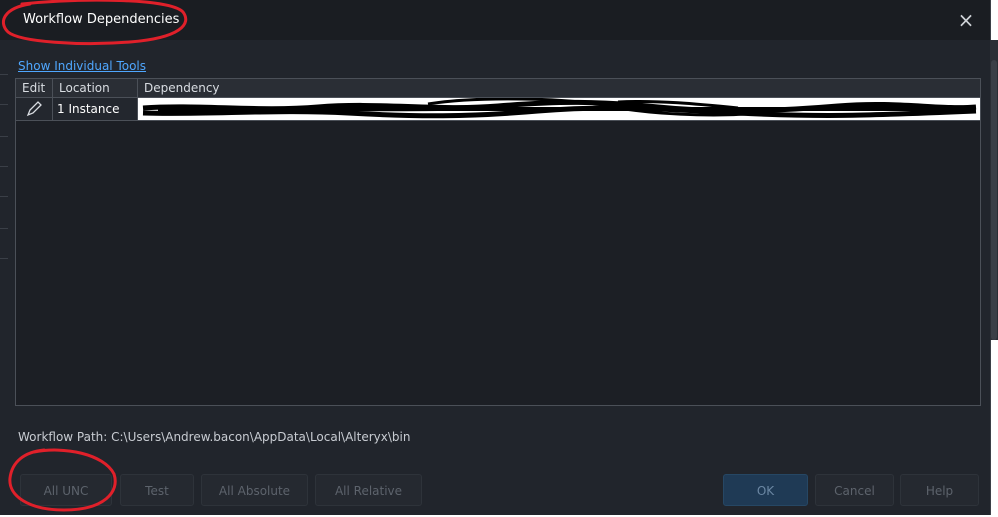 Image resolution: width=998 pixels, height=517 pixels. Describe the element at coordinates (34, 88) in the screenshot. I see `column-header-edit: Edit` at that location.